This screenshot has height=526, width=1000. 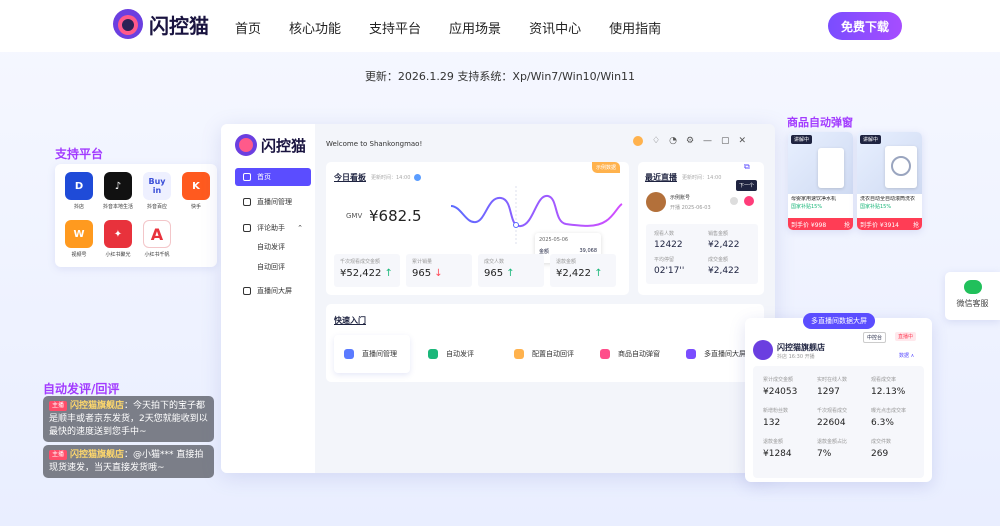 I want to click on shirt-icon: ♢, so click(x=656, y=141).